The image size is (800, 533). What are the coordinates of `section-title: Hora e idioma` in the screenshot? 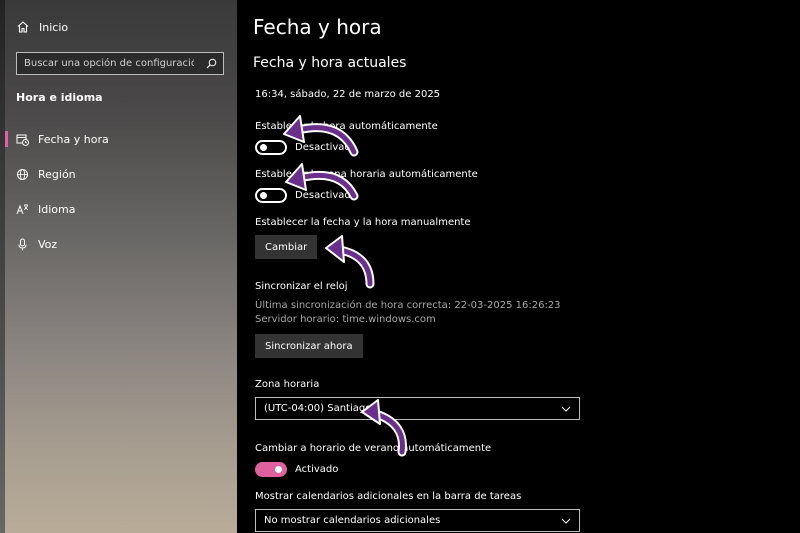 It's located at (59, 97).